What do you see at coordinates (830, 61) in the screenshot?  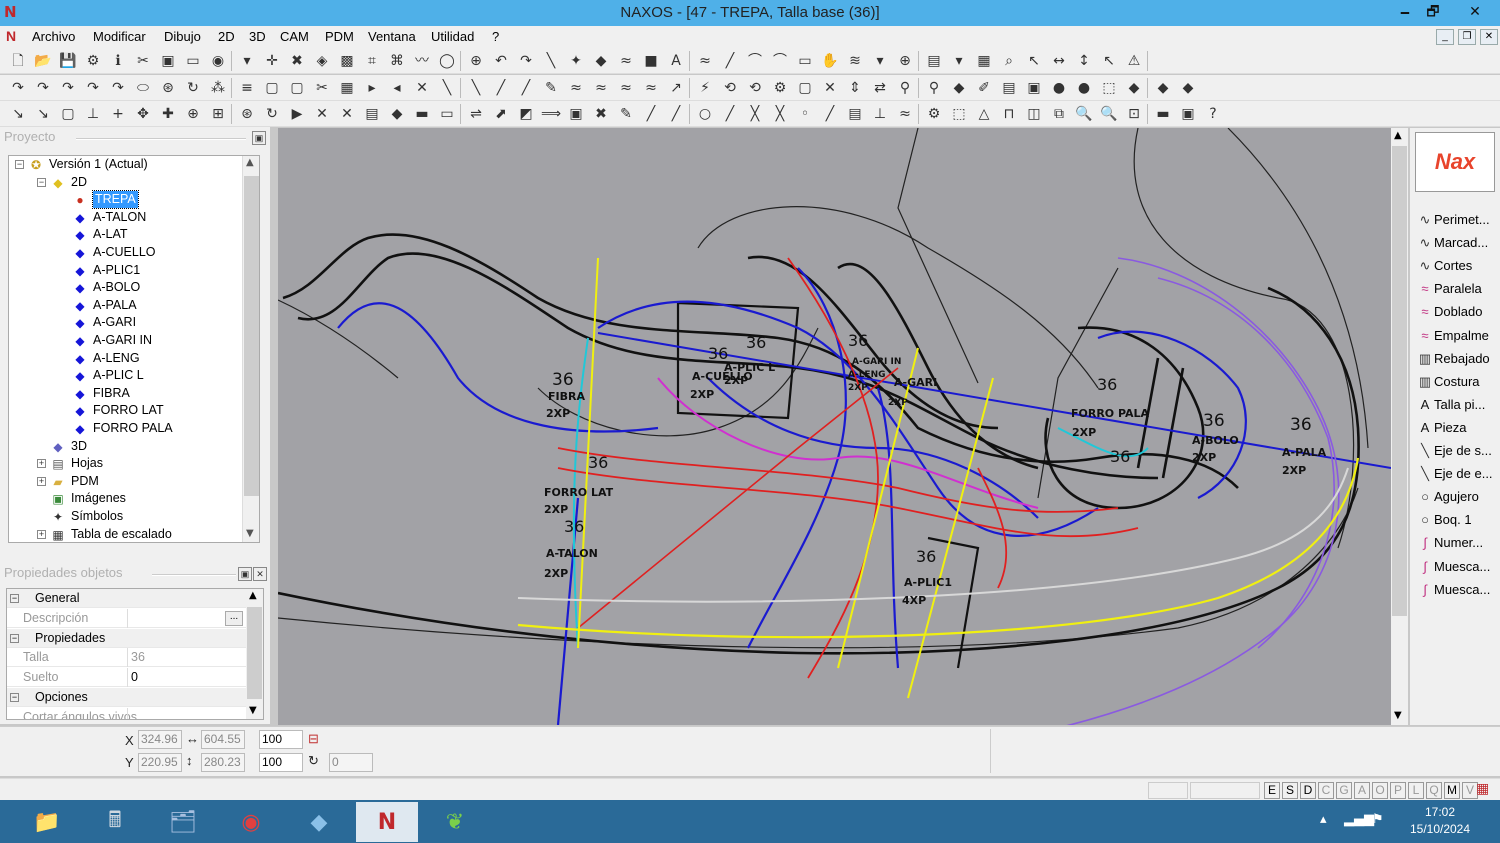 I see `toolbar-tool-icon: ✋` at bounding box center [830, 61].